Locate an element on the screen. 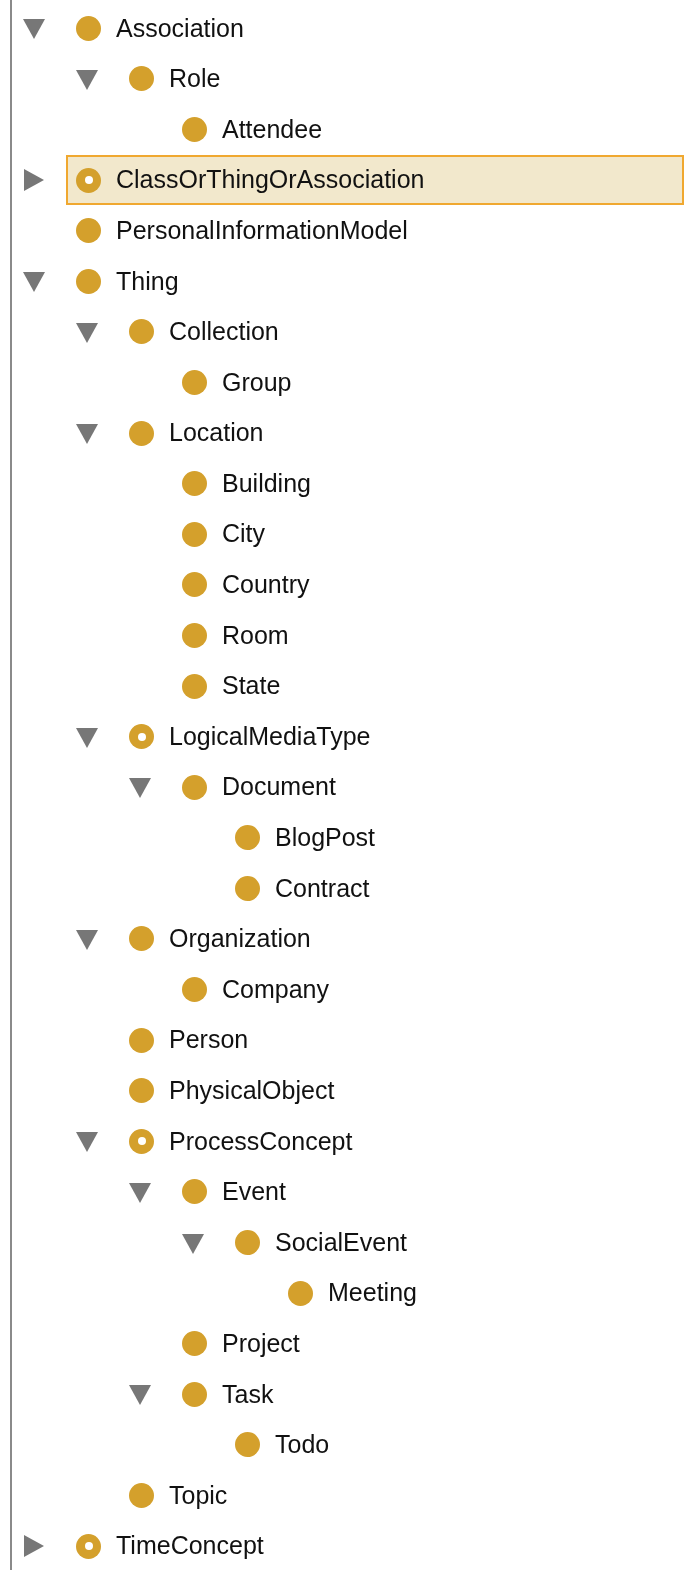 The image size is (684, 1570). tree-item: BlogPost is located at coordinates (301, 837).